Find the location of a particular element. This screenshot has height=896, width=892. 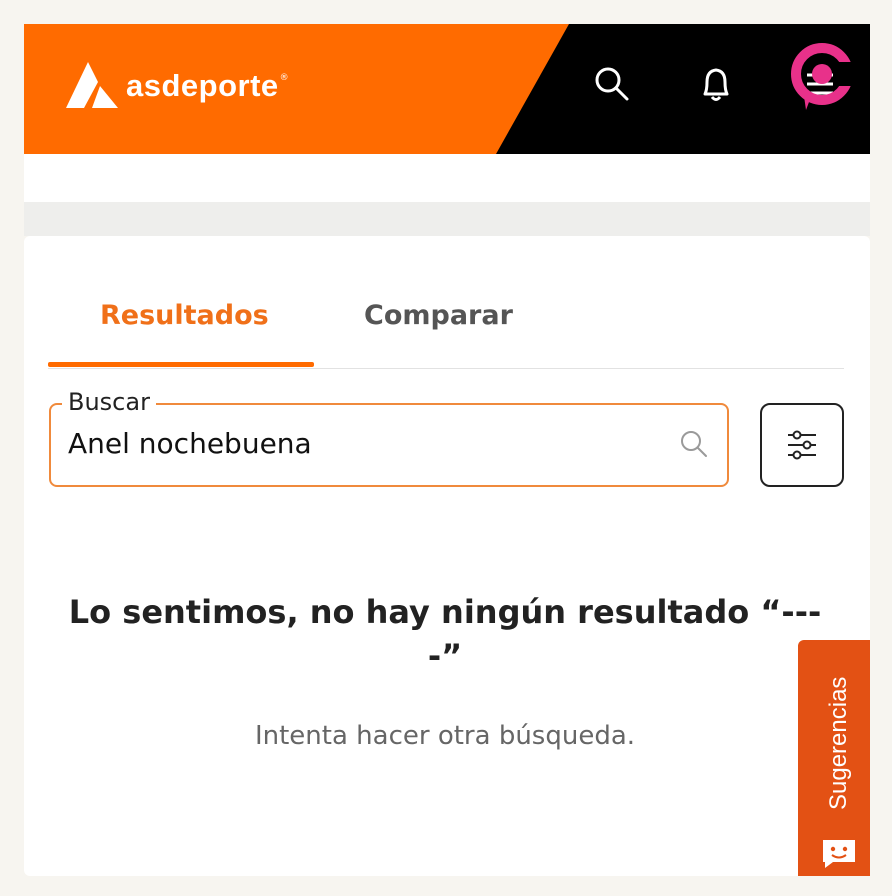

tab-results: Resultados is located at coordinates (184, 315).